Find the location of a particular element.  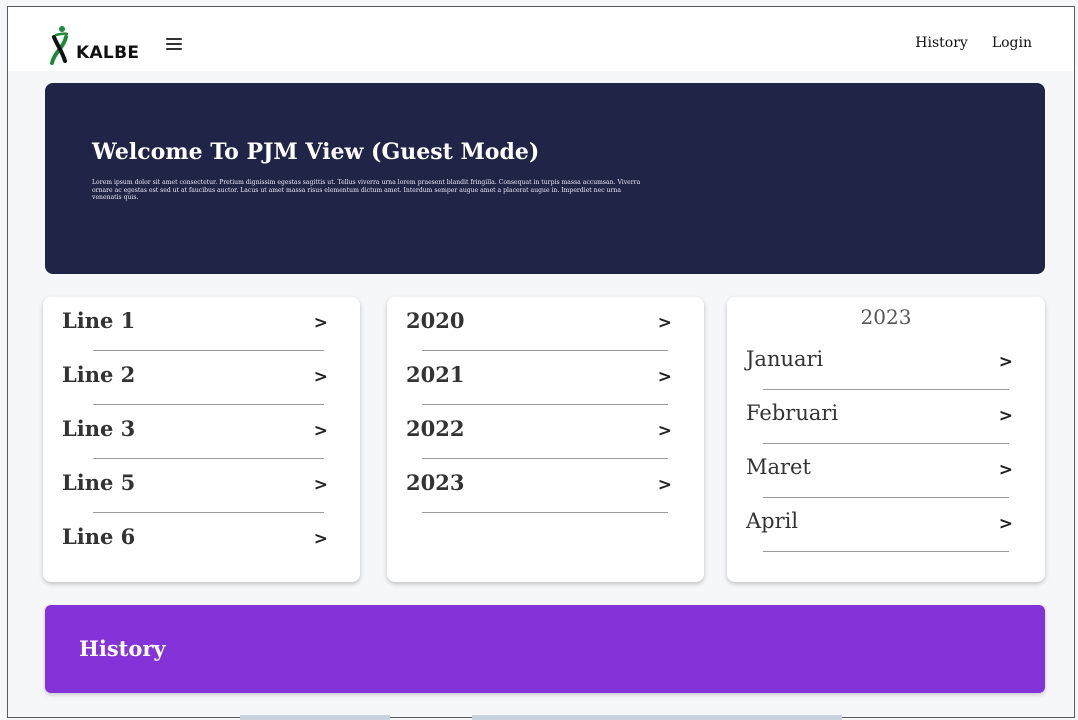

line-label: Line 6 is located at coordinates (99, 536).